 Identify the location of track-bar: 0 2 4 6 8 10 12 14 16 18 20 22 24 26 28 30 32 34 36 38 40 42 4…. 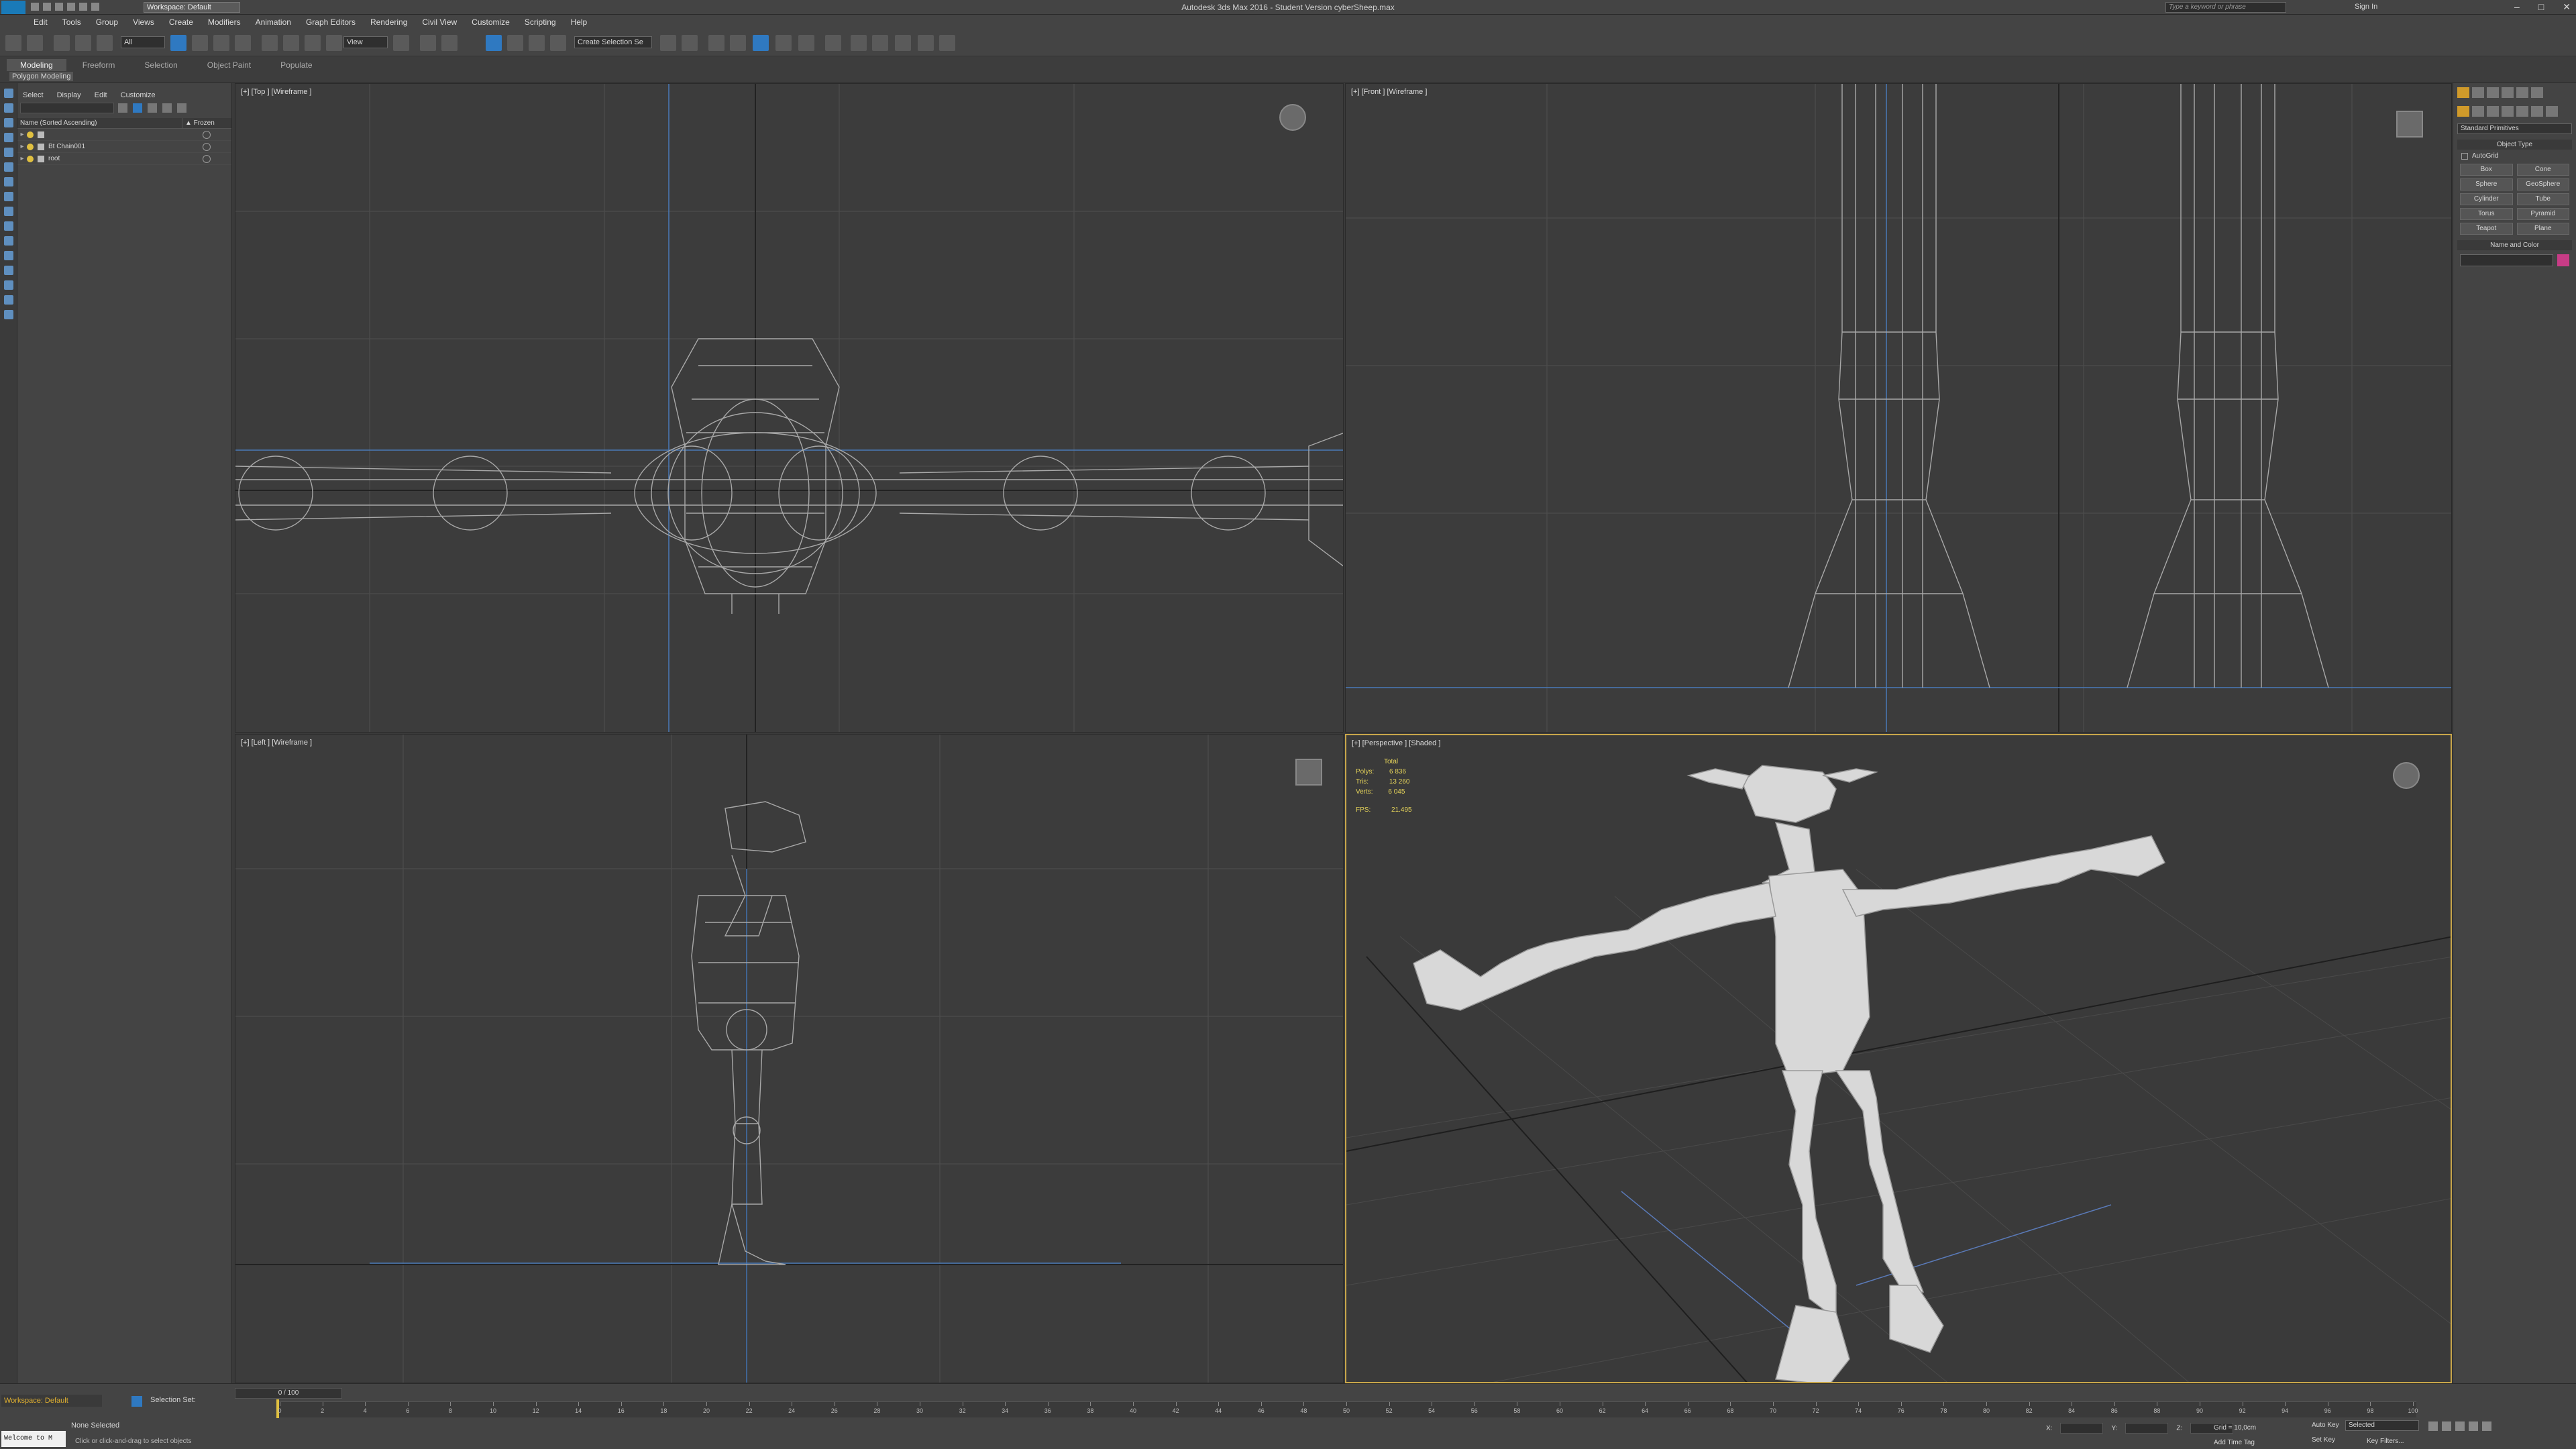
(1347, 1408).